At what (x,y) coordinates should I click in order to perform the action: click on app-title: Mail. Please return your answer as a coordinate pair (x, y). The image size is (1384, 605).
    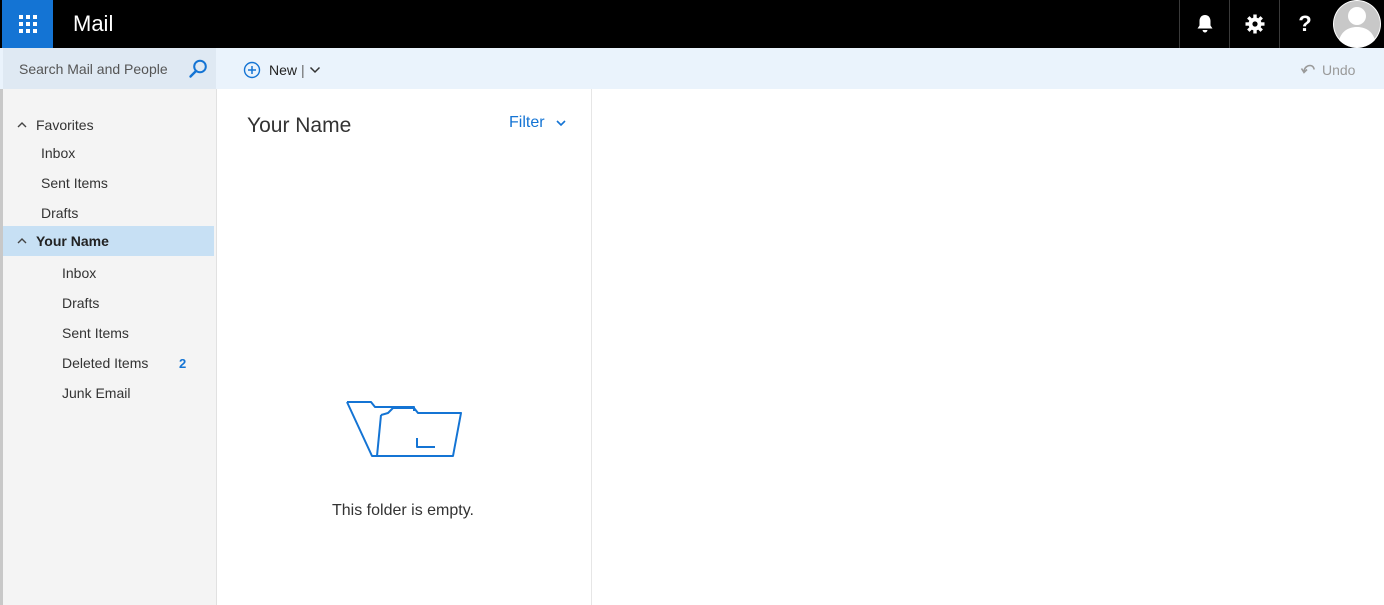
    Looking at the image, I should click on (93, 23).